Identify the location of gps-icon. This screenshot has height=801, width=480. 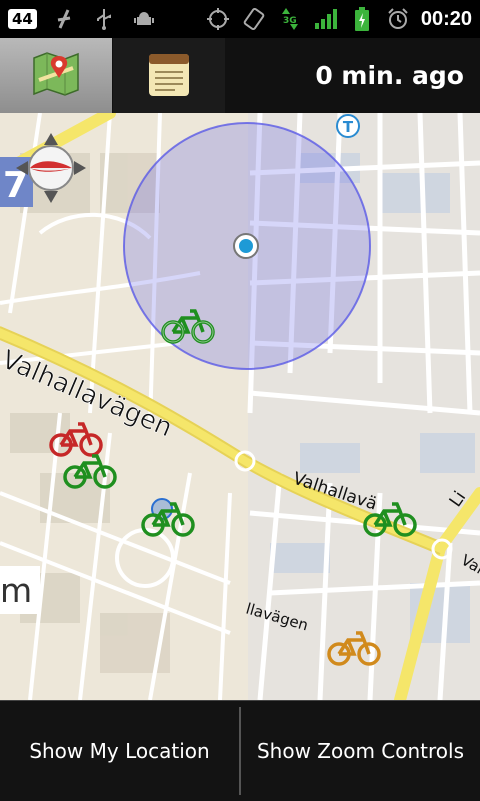
(218, 19).